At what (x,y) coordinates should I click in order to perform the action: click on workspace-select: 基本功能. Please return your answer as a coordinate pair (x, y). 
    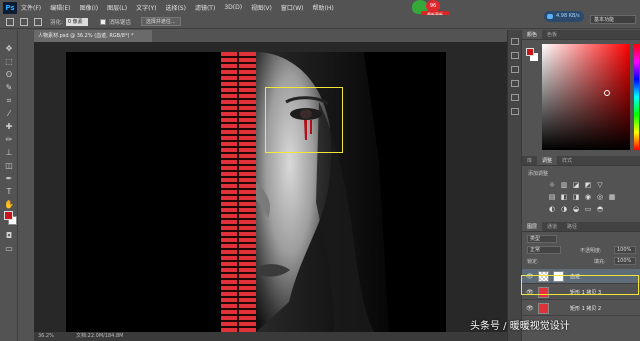
    Looking at the image, I should click on (613, 19).